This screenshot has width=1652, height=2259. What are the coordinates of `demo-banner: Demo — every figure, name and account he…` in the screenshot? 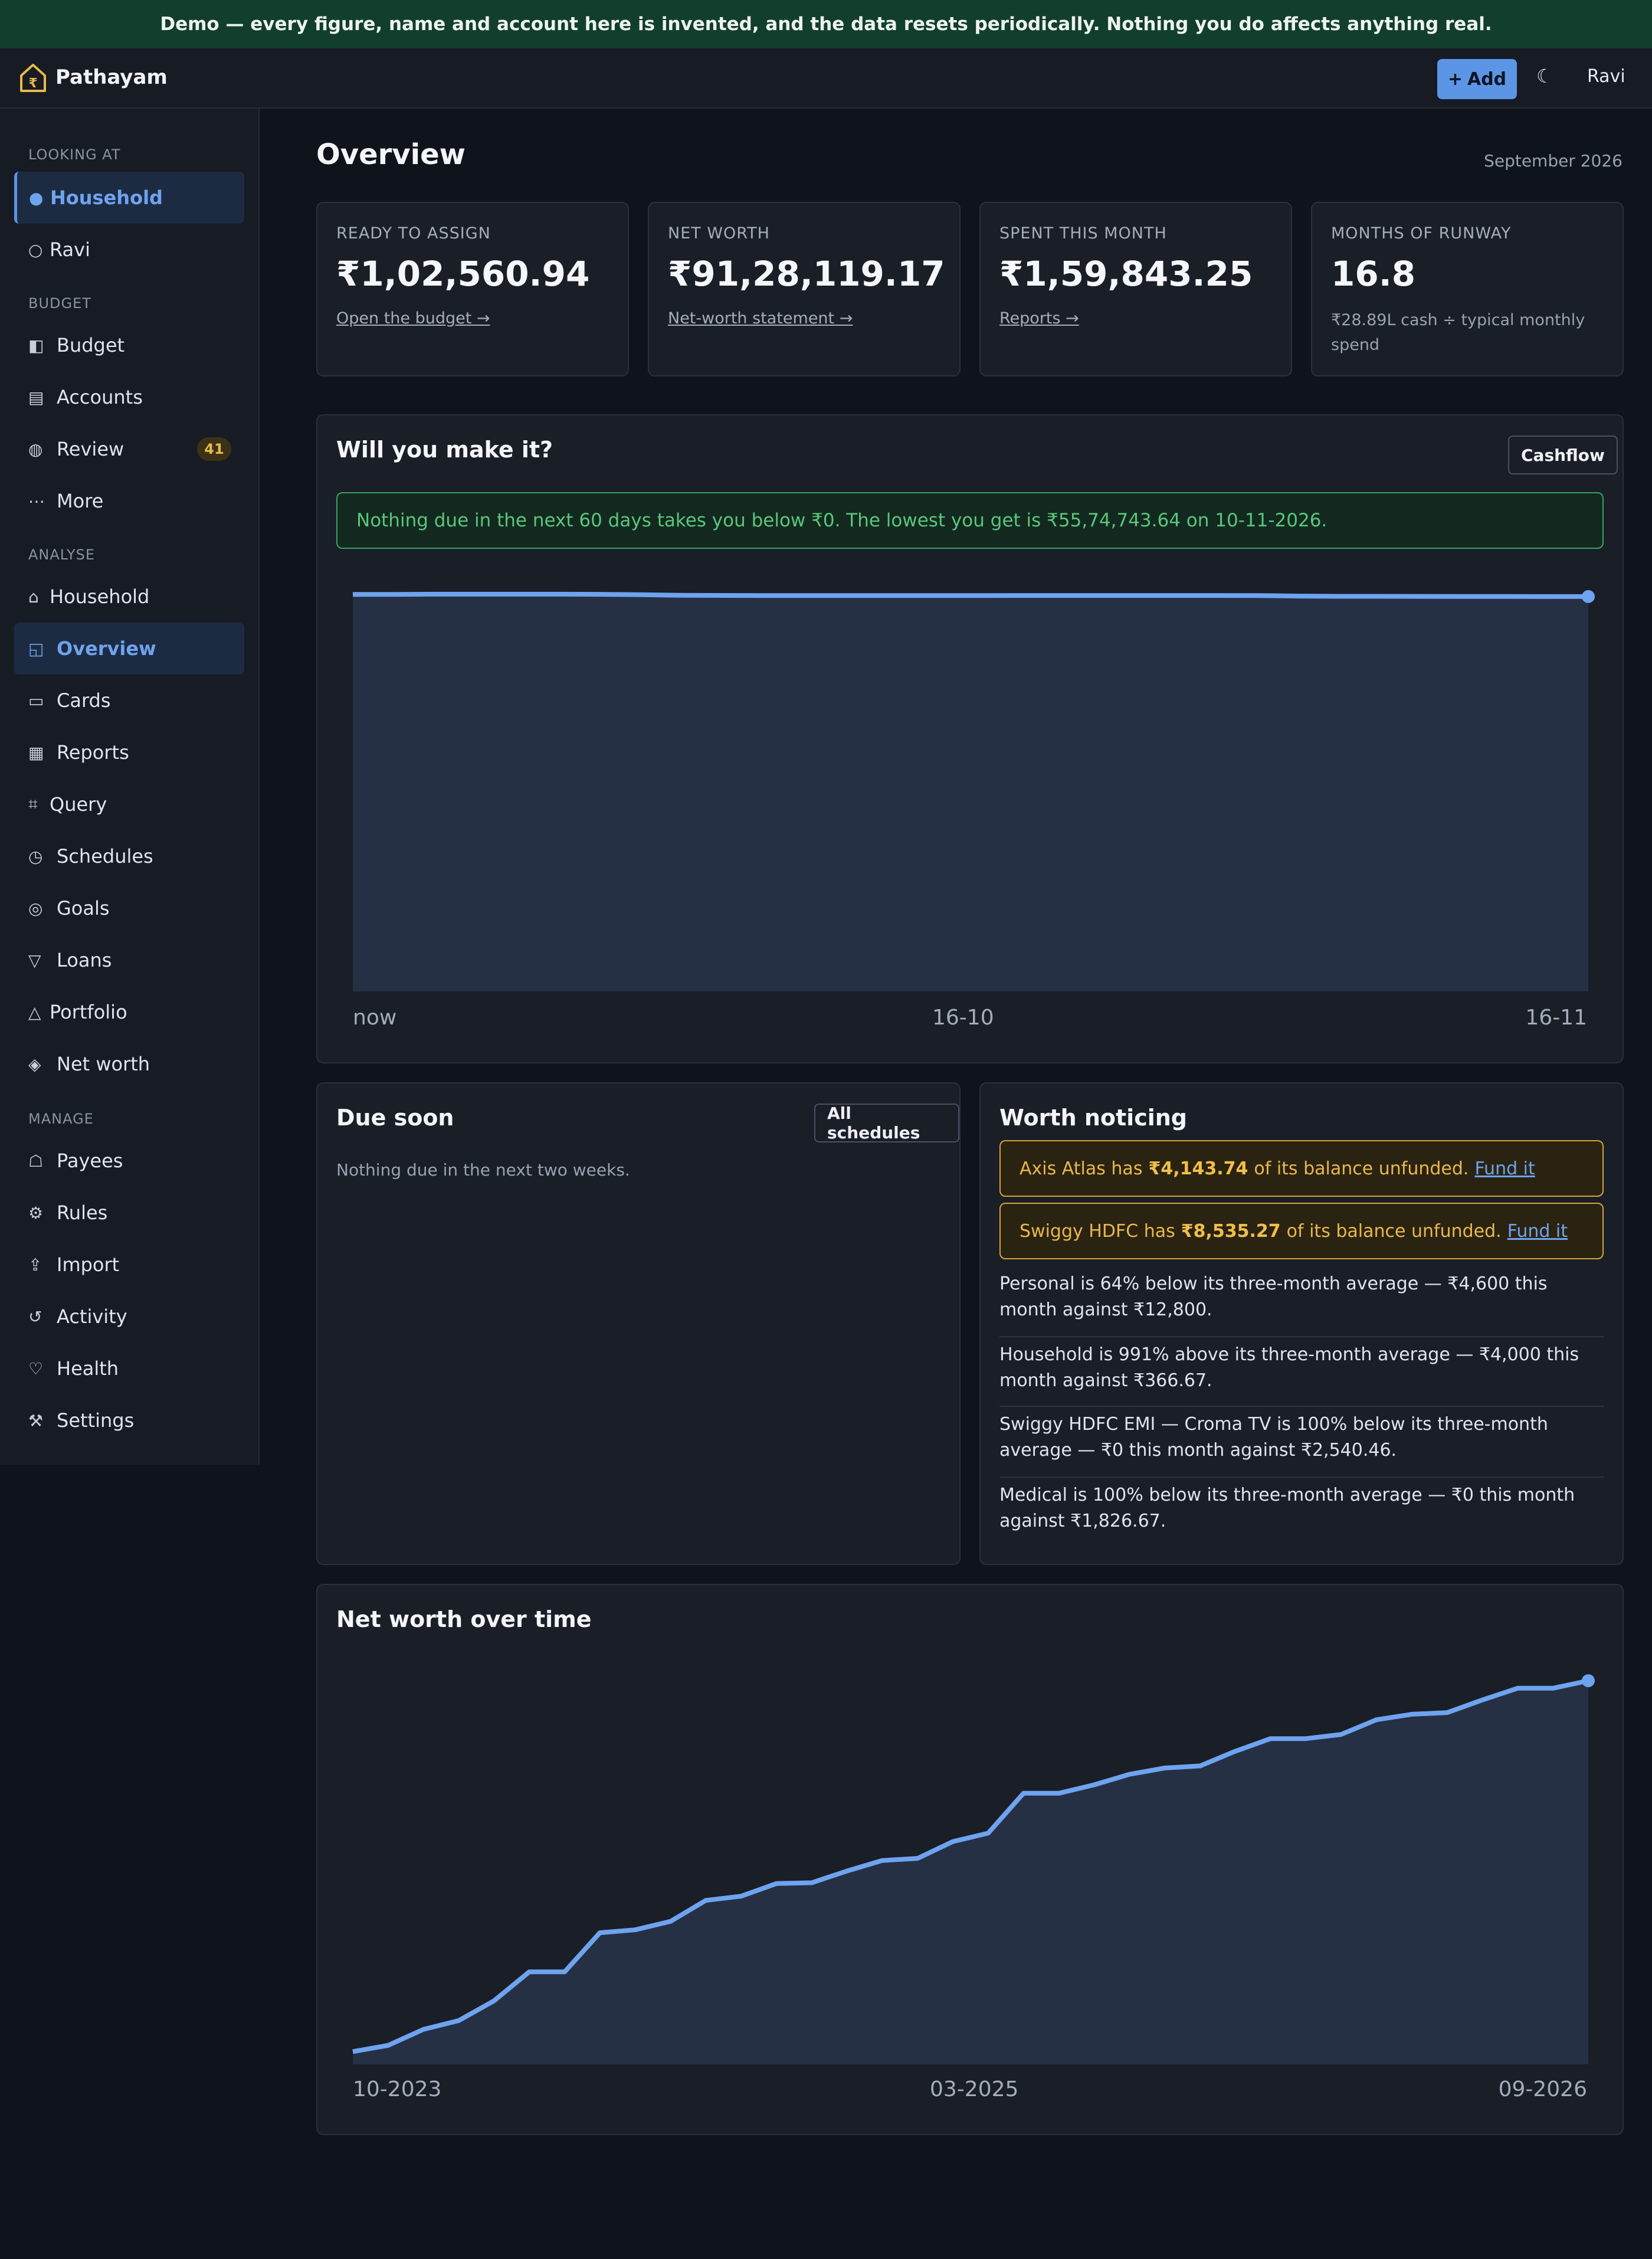 It's located at (826, 24).